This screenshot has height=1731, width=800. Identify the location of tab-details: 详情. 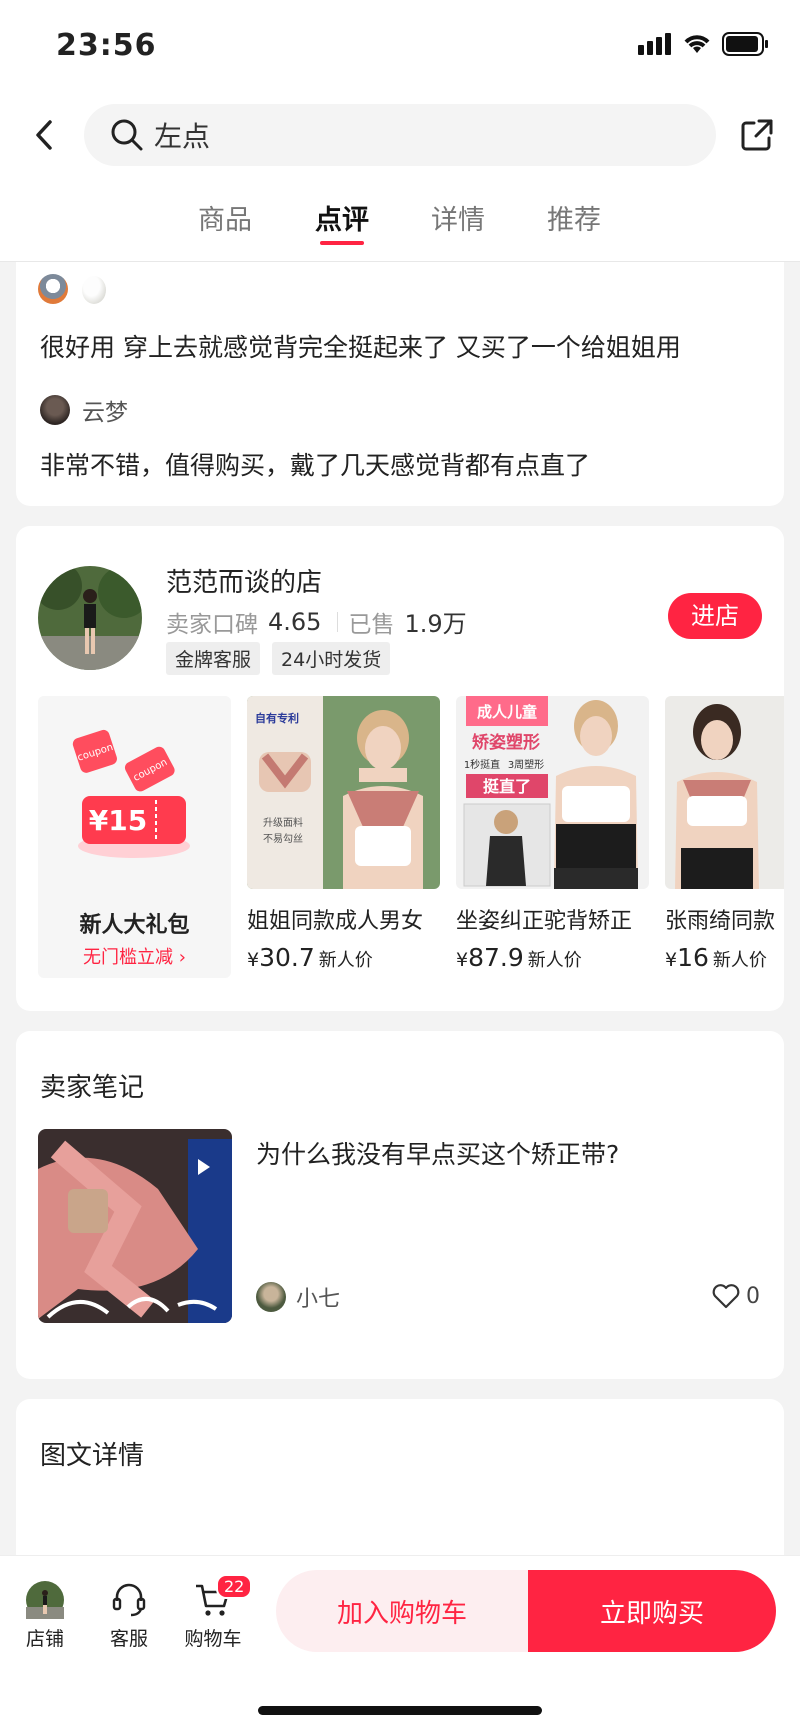
(458, 217).